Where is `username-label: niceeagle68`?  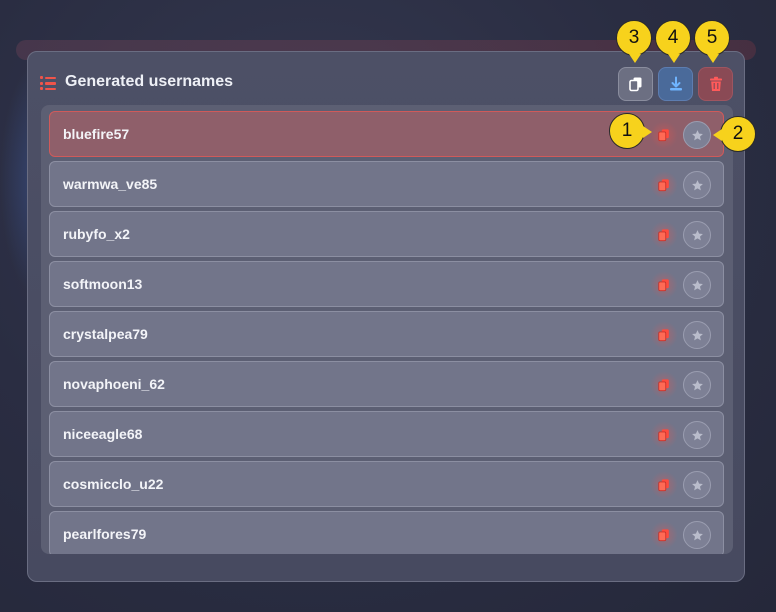 username-label: niceeagle68 is located at coordinates (103, 434).